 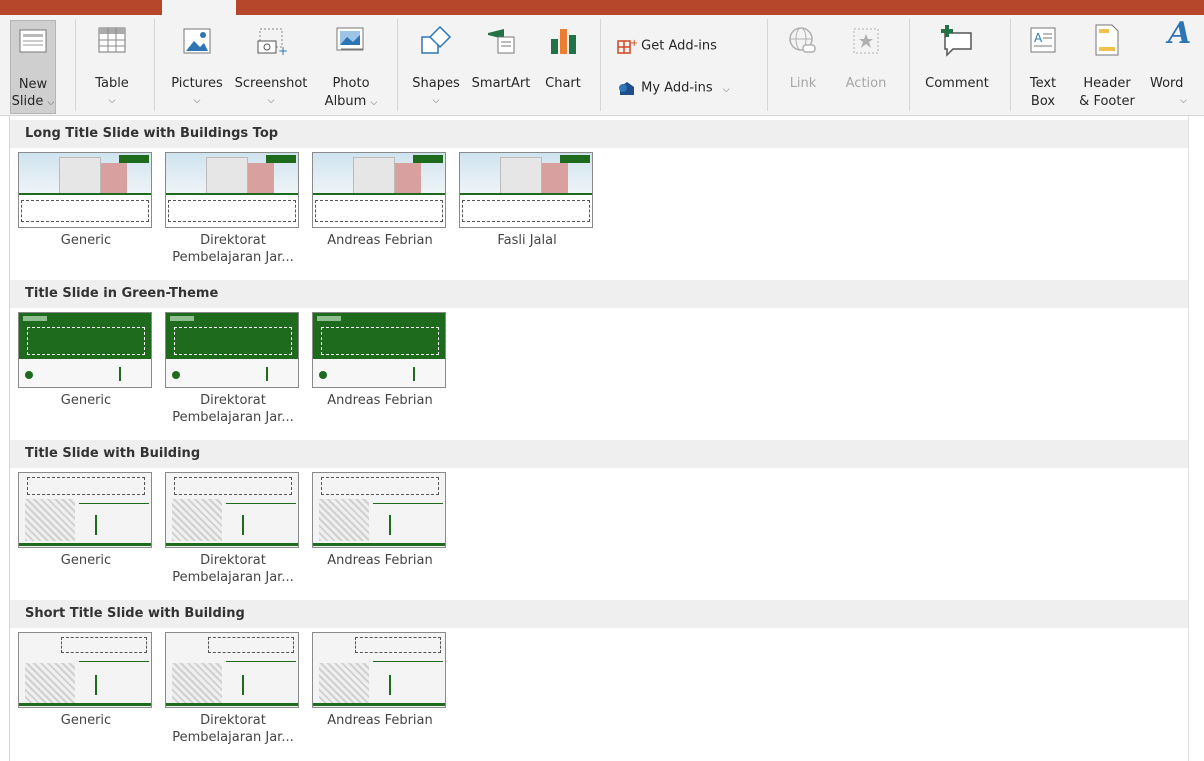 What do you see at coordinates (957, 65) in the screenshot?
I see `comment-button: Comment` at bounding box center [957, 65].